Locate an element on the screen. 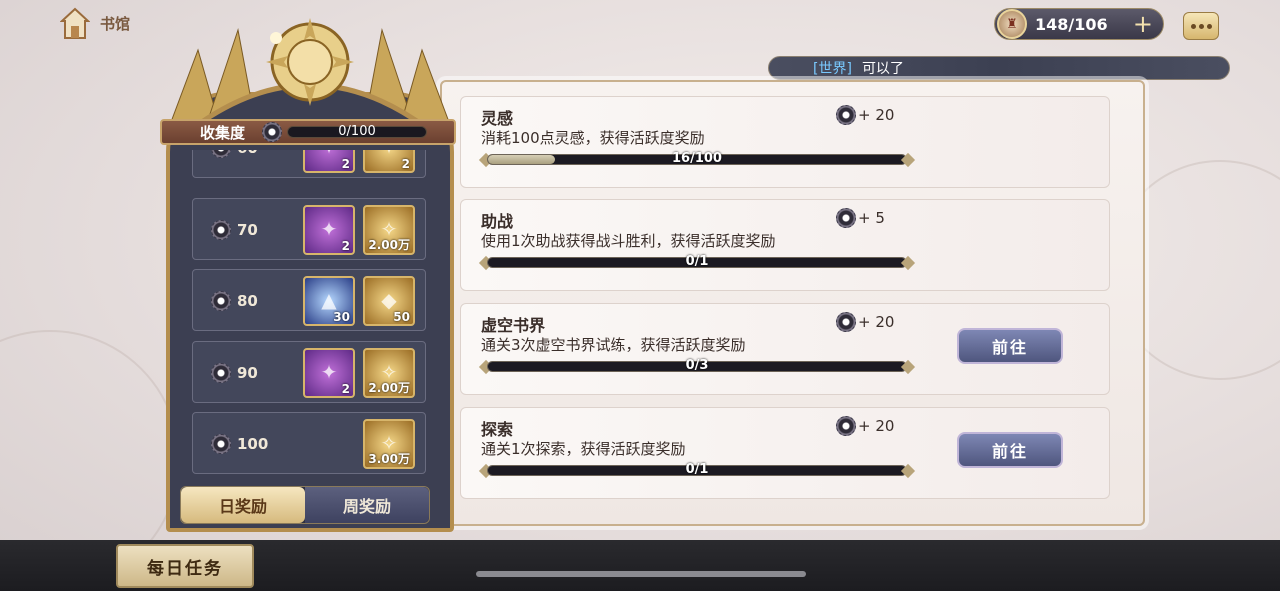 The image size is (1280, 591). task-title: 探索 is located at coordinates (497, 429).